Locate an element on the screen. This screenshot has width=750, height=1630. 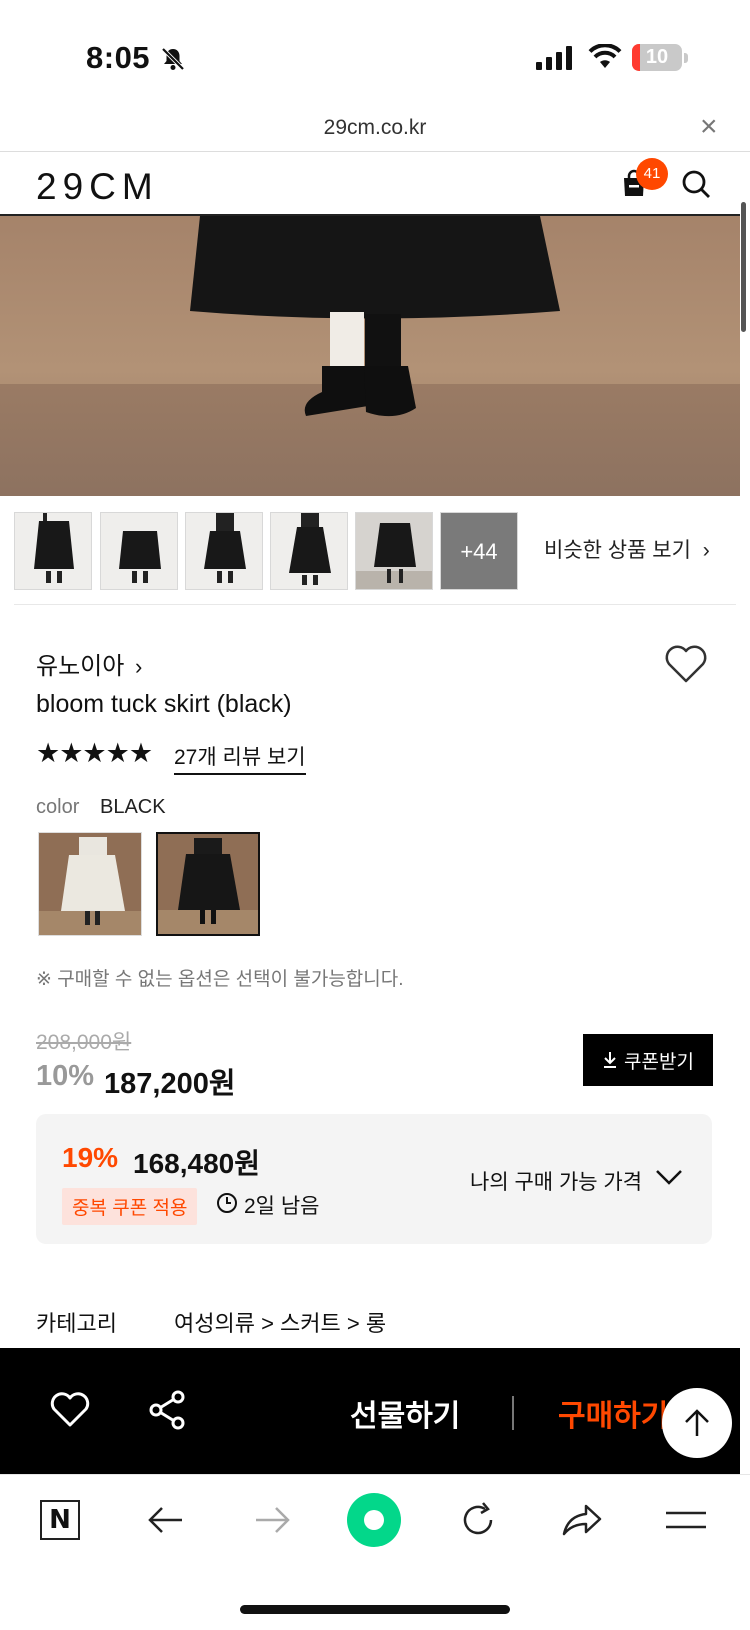
arrow-up-icon is located at coordinates (697, 1422).